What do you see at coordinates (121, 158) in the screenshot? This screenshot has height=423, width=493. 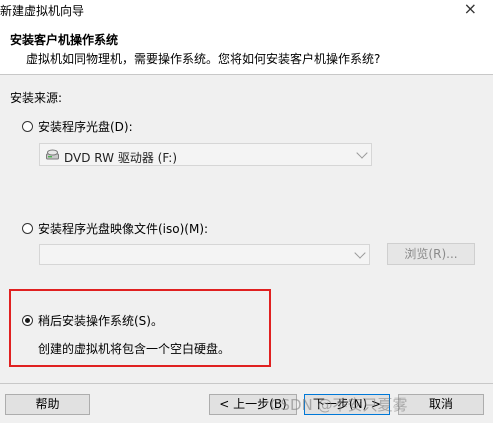 I see `disc-drive-value: DVD RW 驱动器 (F:)` at bounding box center [121, 158].